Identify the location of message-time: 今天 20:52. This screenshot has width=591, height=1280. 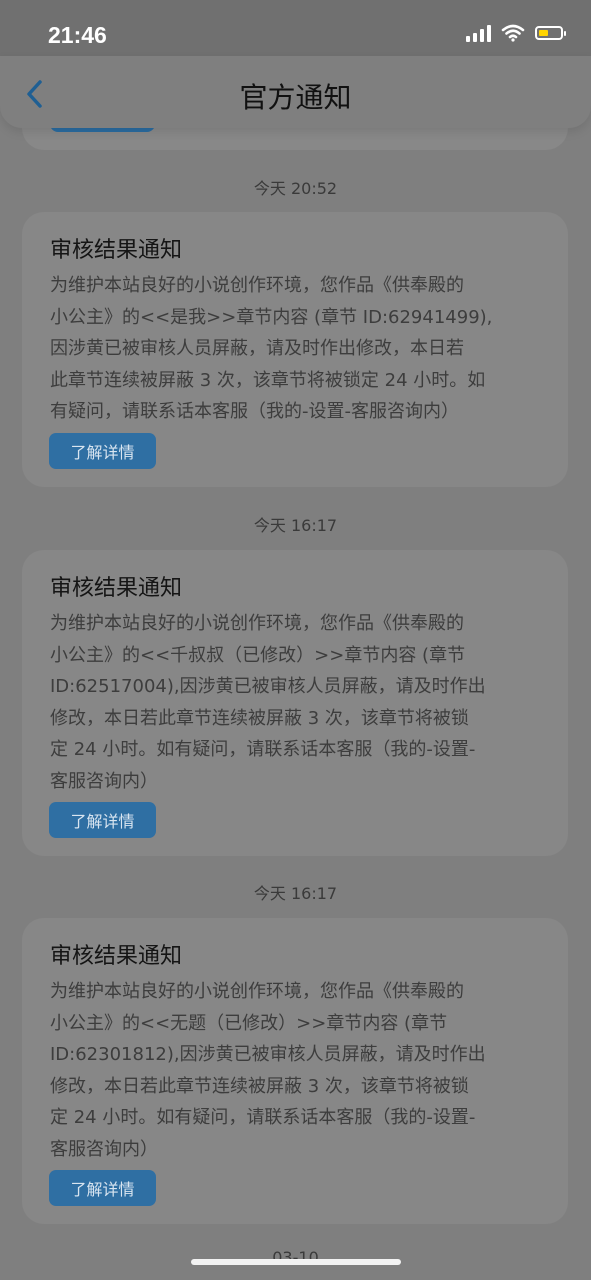
(295, 188).